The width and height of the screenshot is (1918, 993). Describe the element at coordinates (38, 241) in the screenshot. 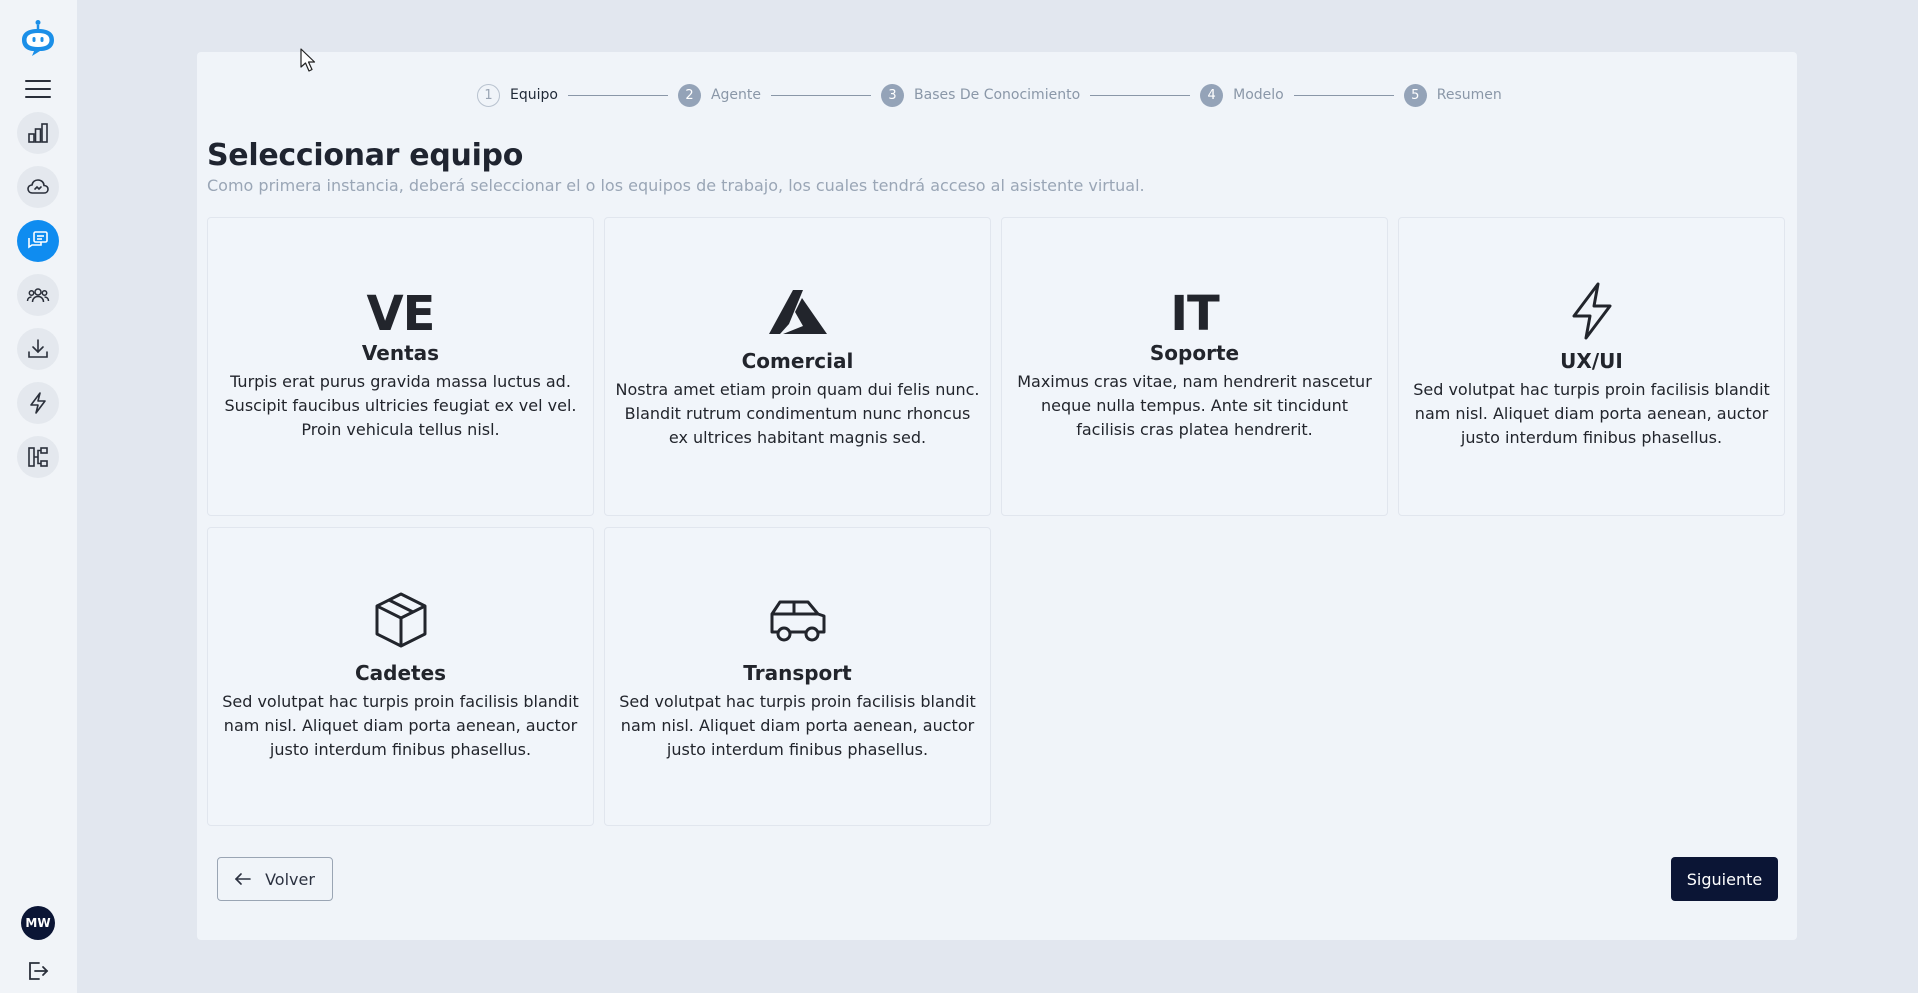

I see `chat-icon` at that location.